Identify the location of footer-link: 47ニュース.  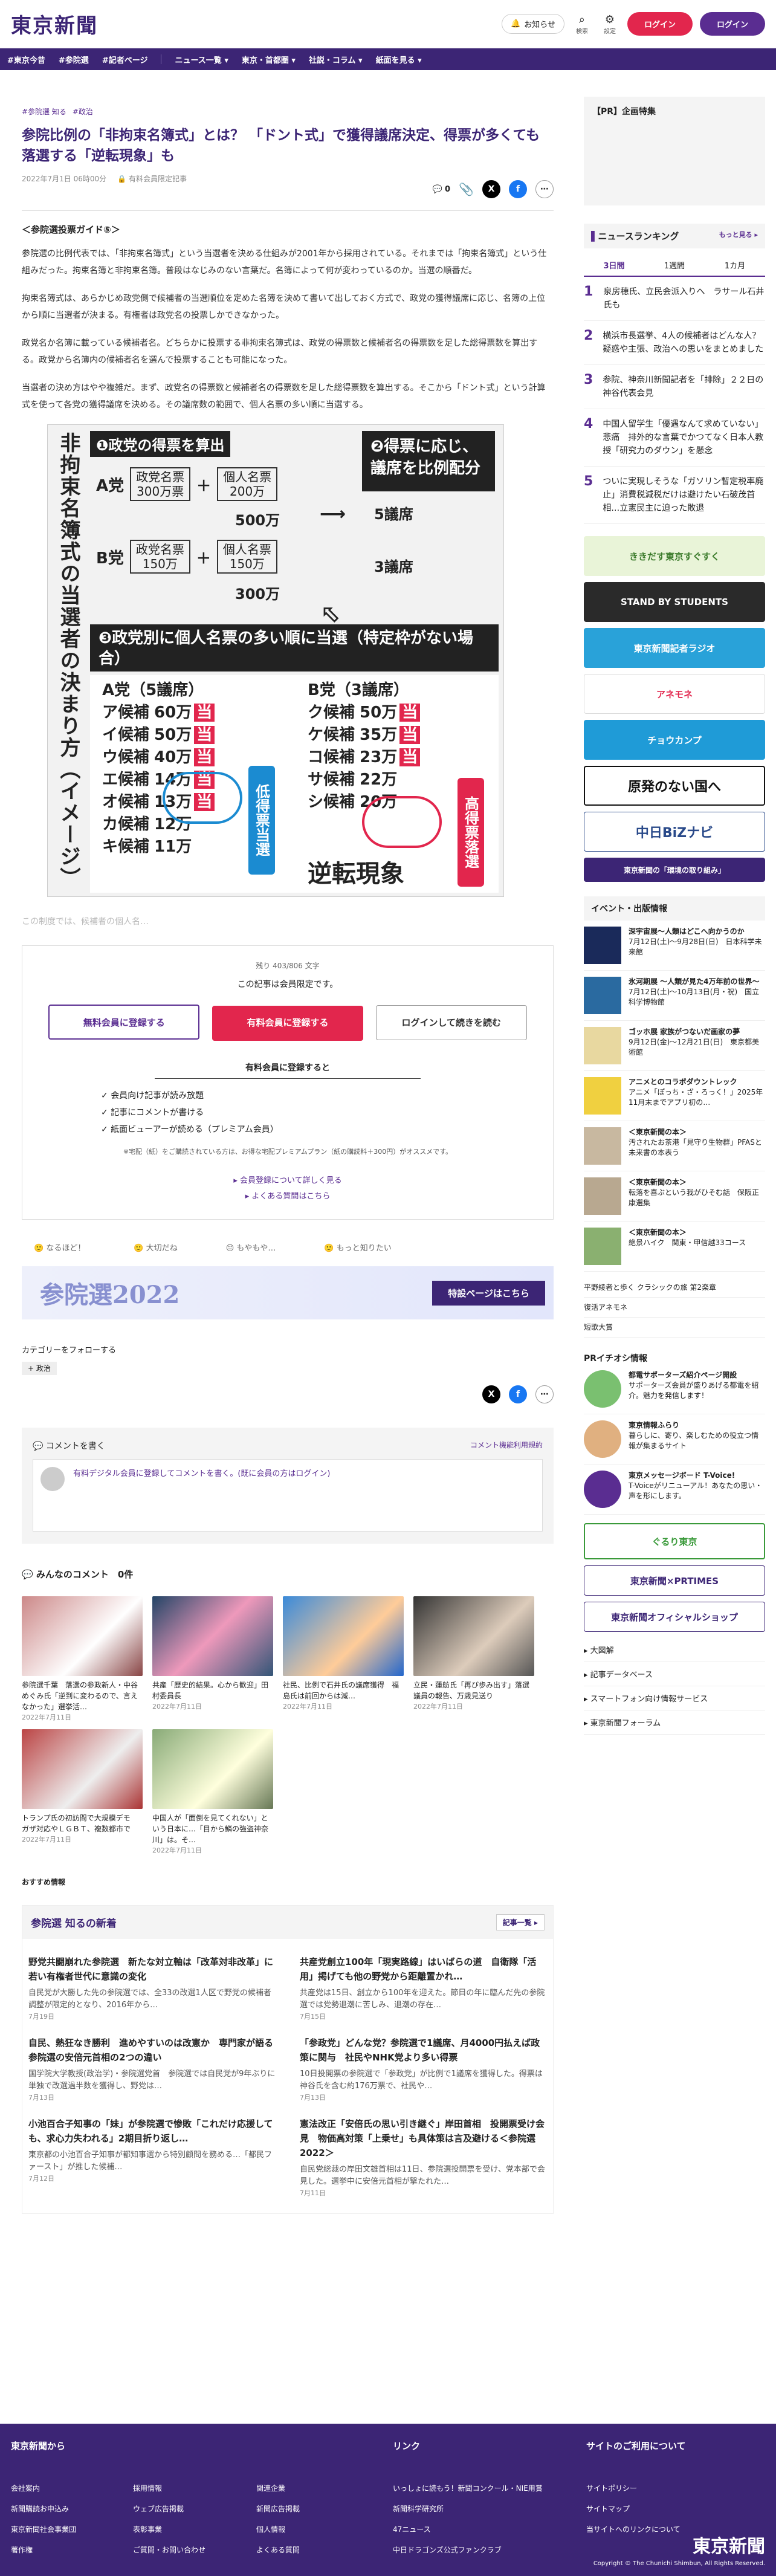
(468, 2529).